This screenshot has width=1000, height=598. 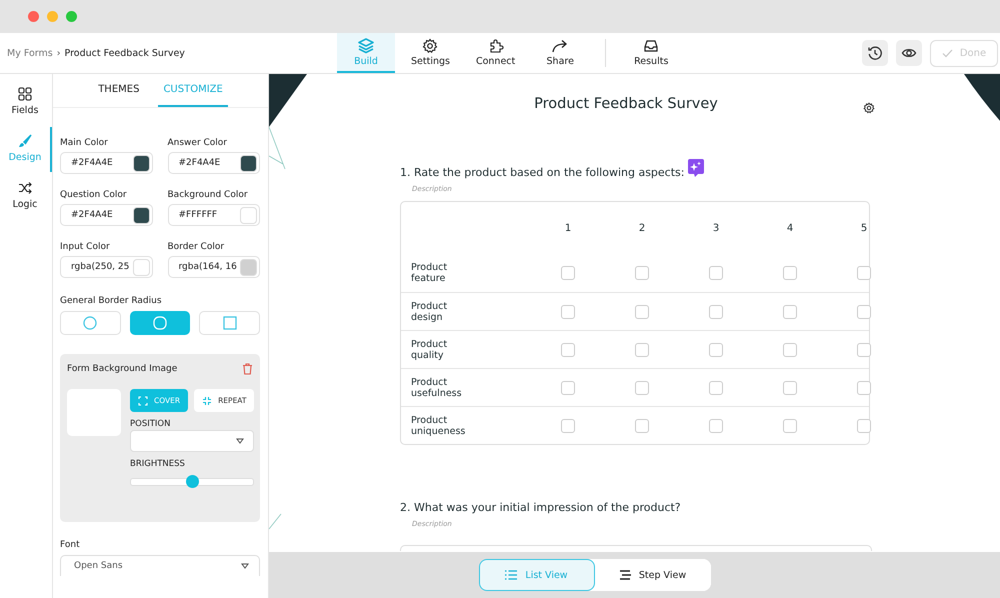 What do you see at coordinates (496, 53) in the screenshot?
I see `nav-tab: Connect` at bounding box center [496, 53].